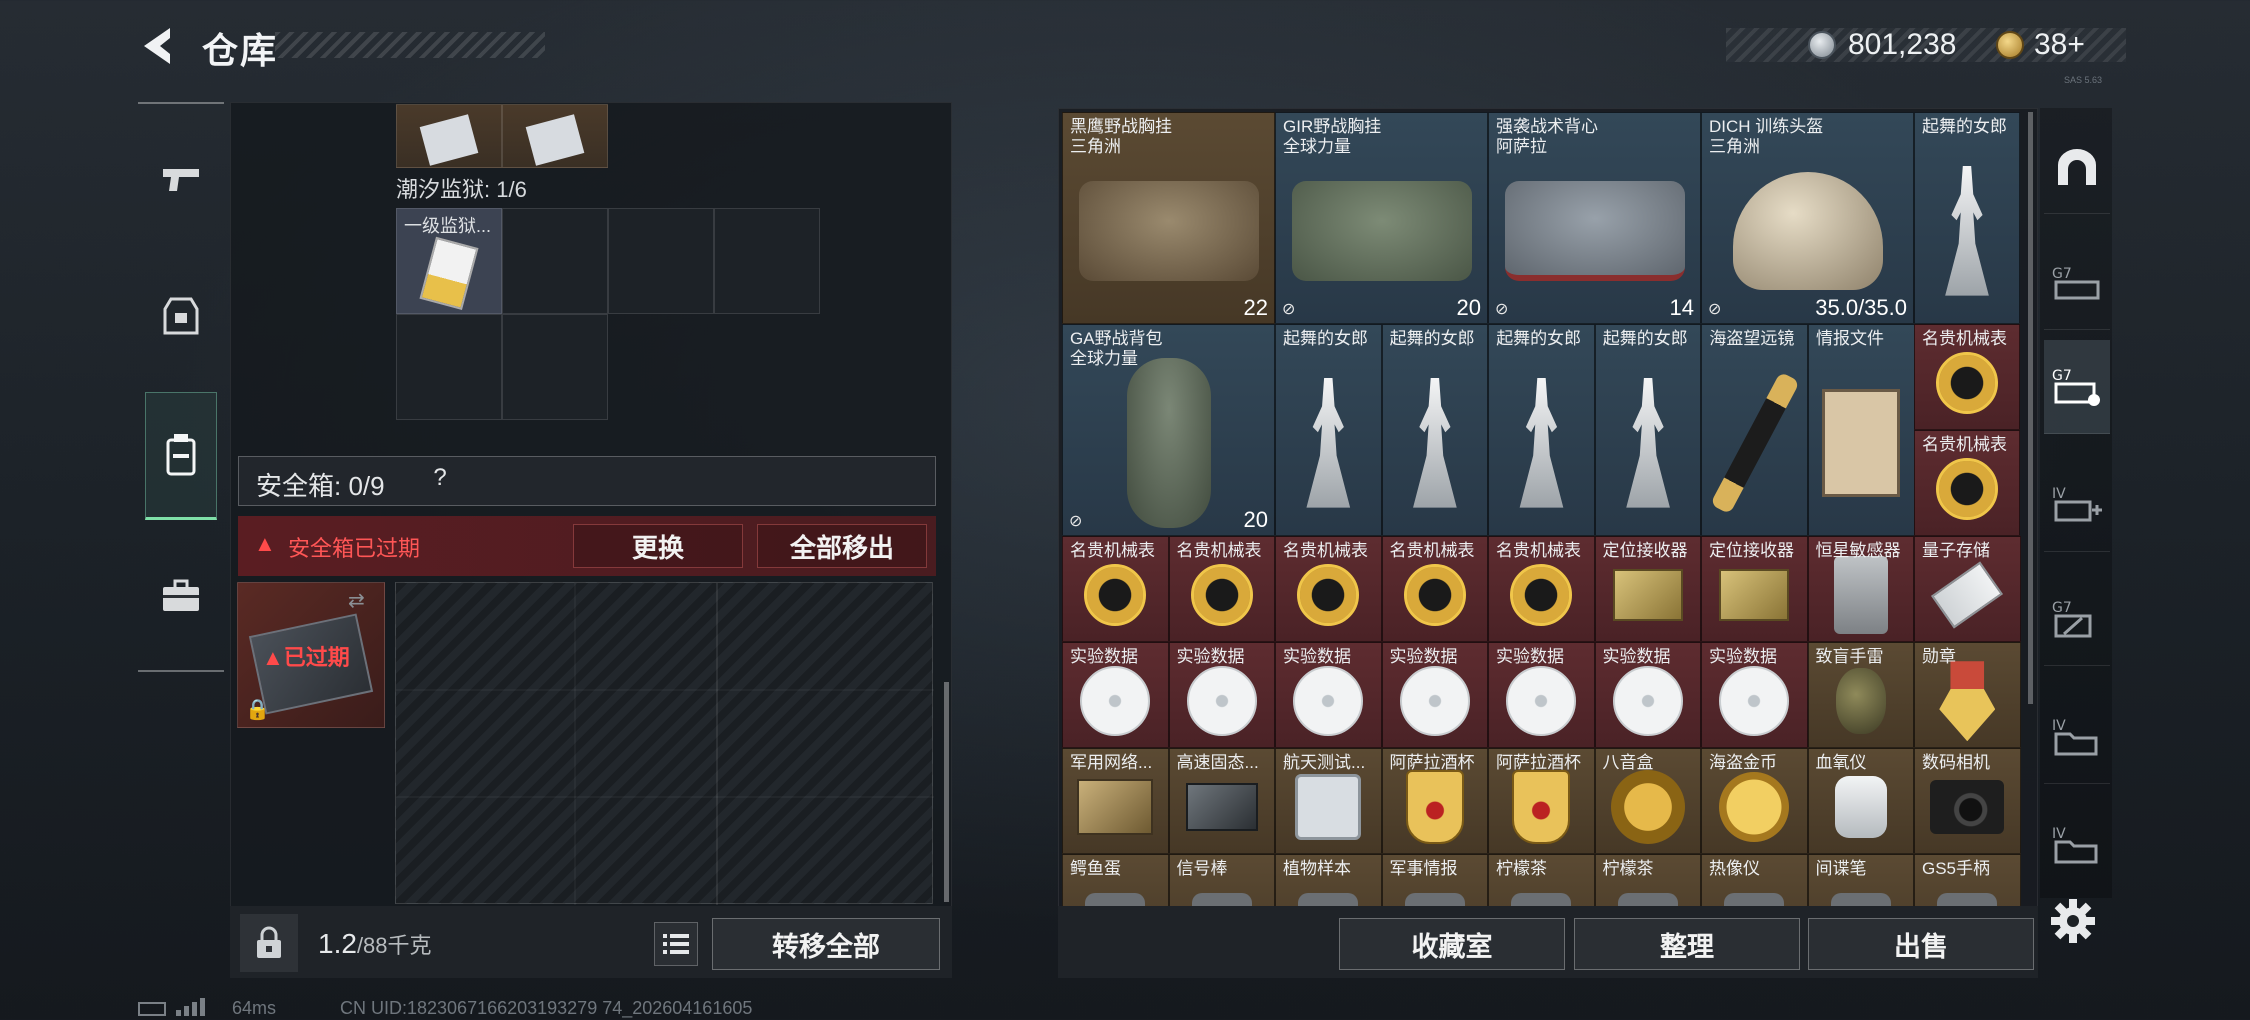 The height and width of the screenshot is (1020, 2250). Describe the element at coordinates (1860, 695) in the screenshot. I see `inventory-item: 致盲手雷` at that location.